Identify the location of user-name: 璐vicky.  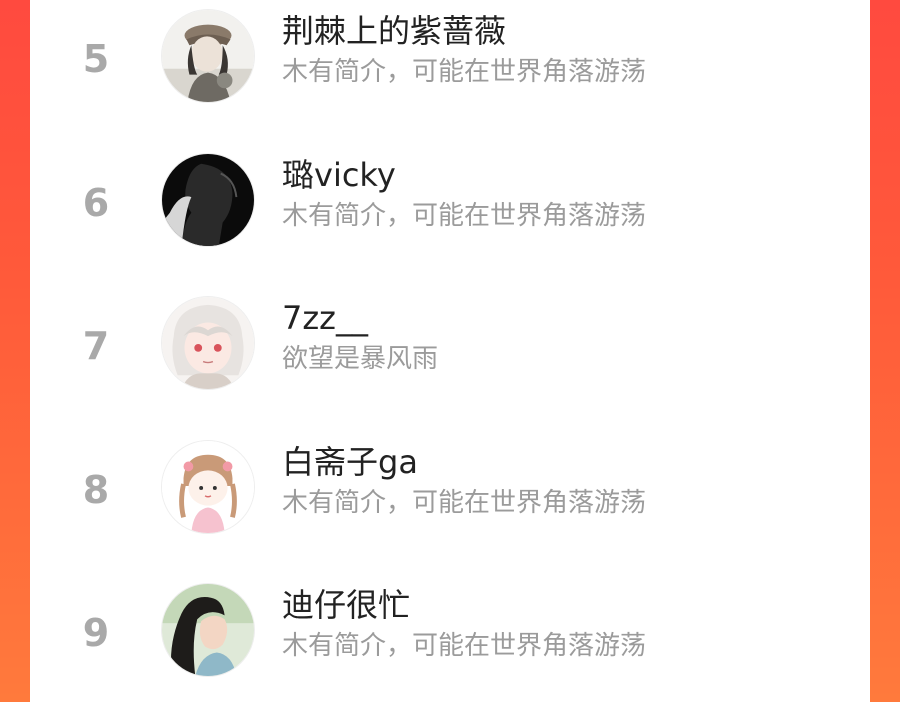
(339, 175).